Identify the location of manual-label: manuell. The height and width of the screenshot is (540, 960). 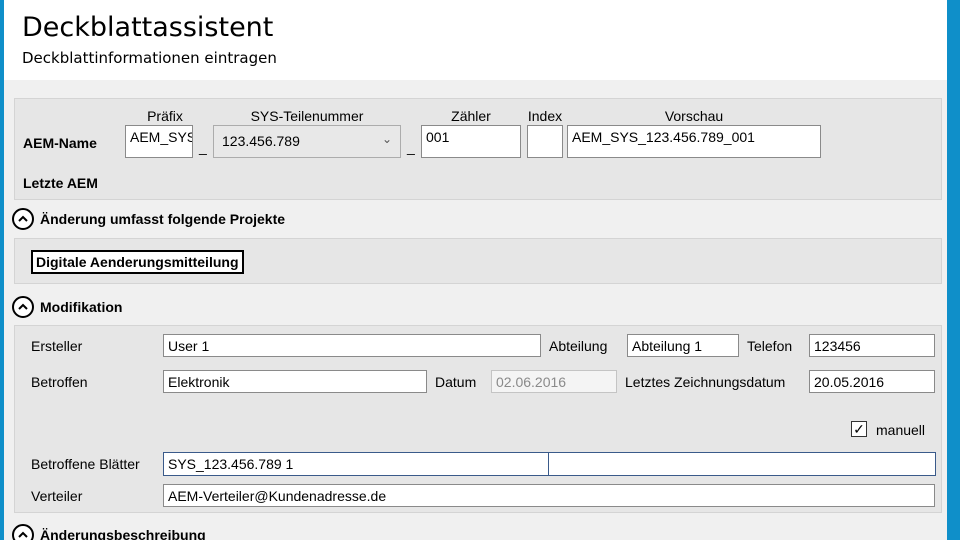
(900, 430).